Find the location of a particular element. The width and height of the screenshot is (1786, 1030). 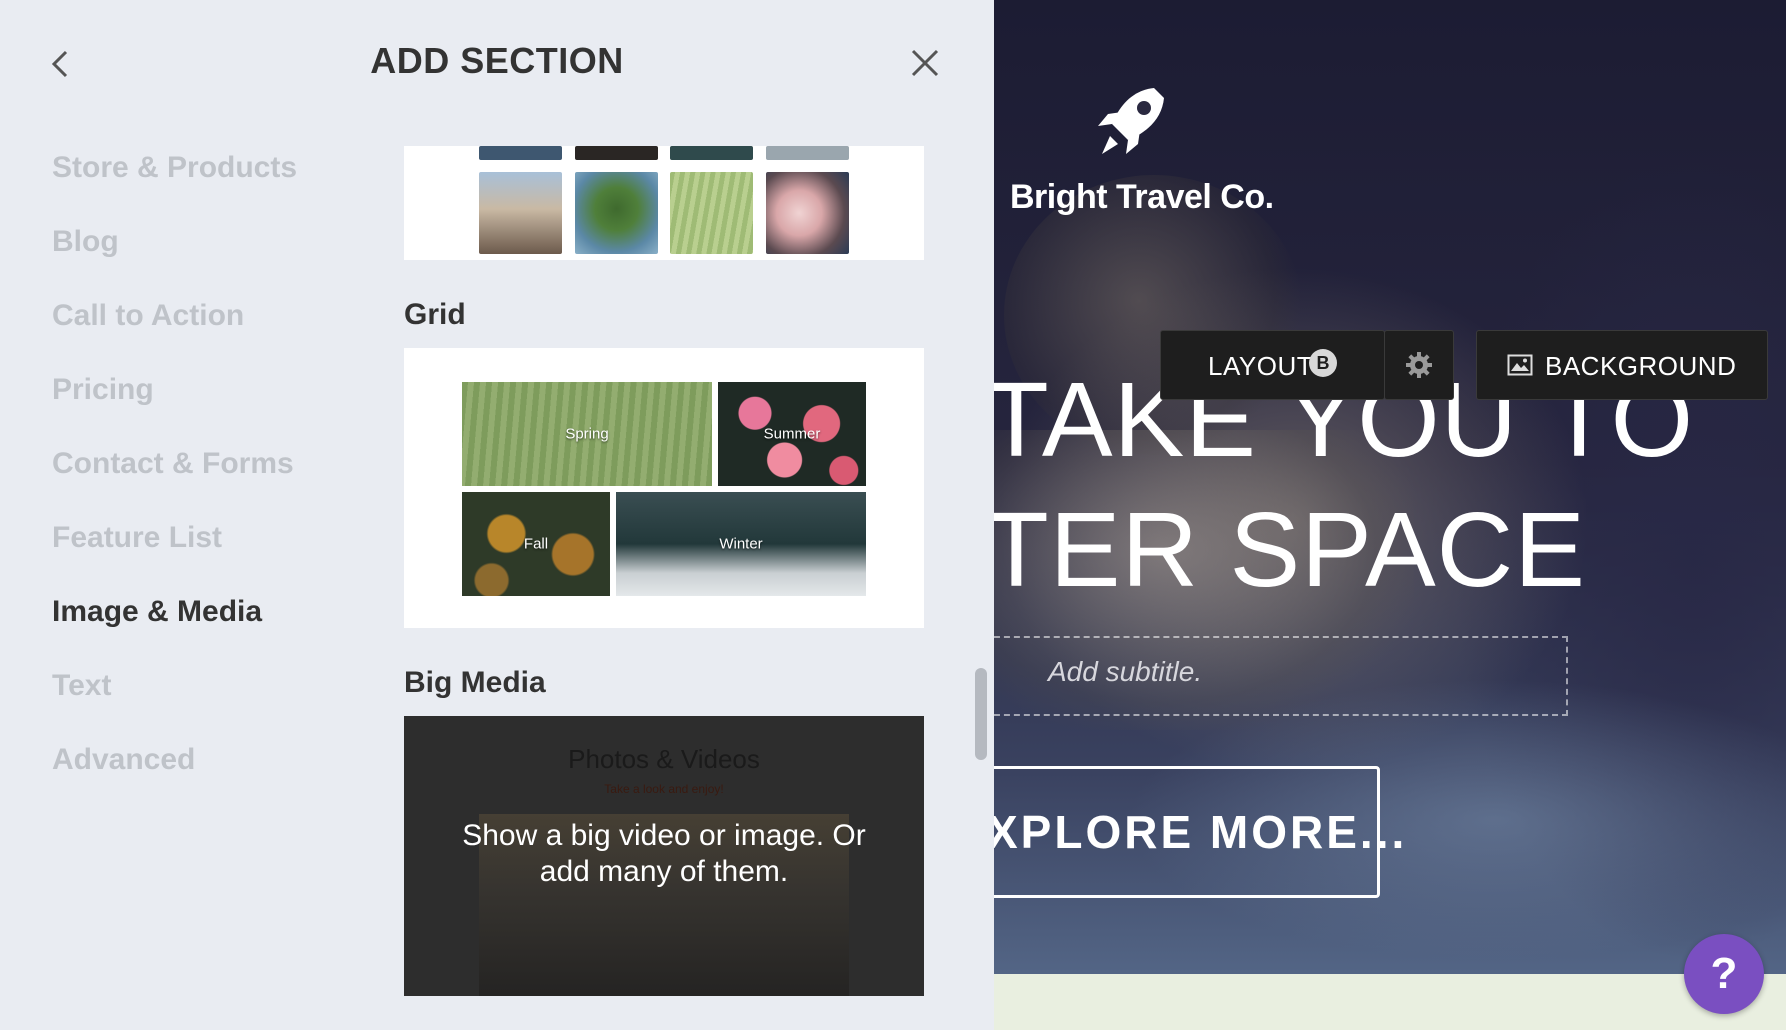

category-store-products: Store & Products is located at coordinates (174, 183).